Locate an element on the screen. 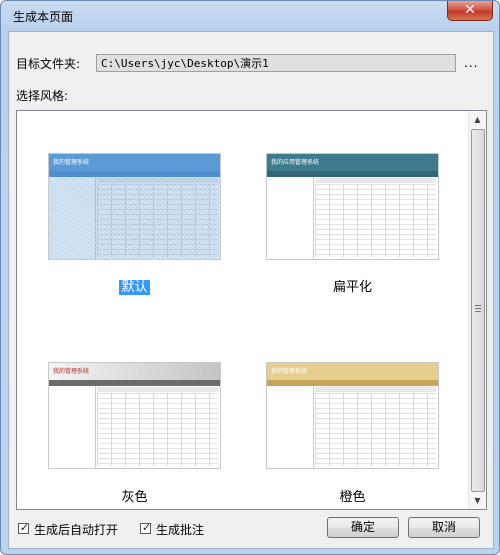 This screenshot has height=555, width=500. style-thumbnail-default: 我的管理系统 is located at coordinates (134, 206).